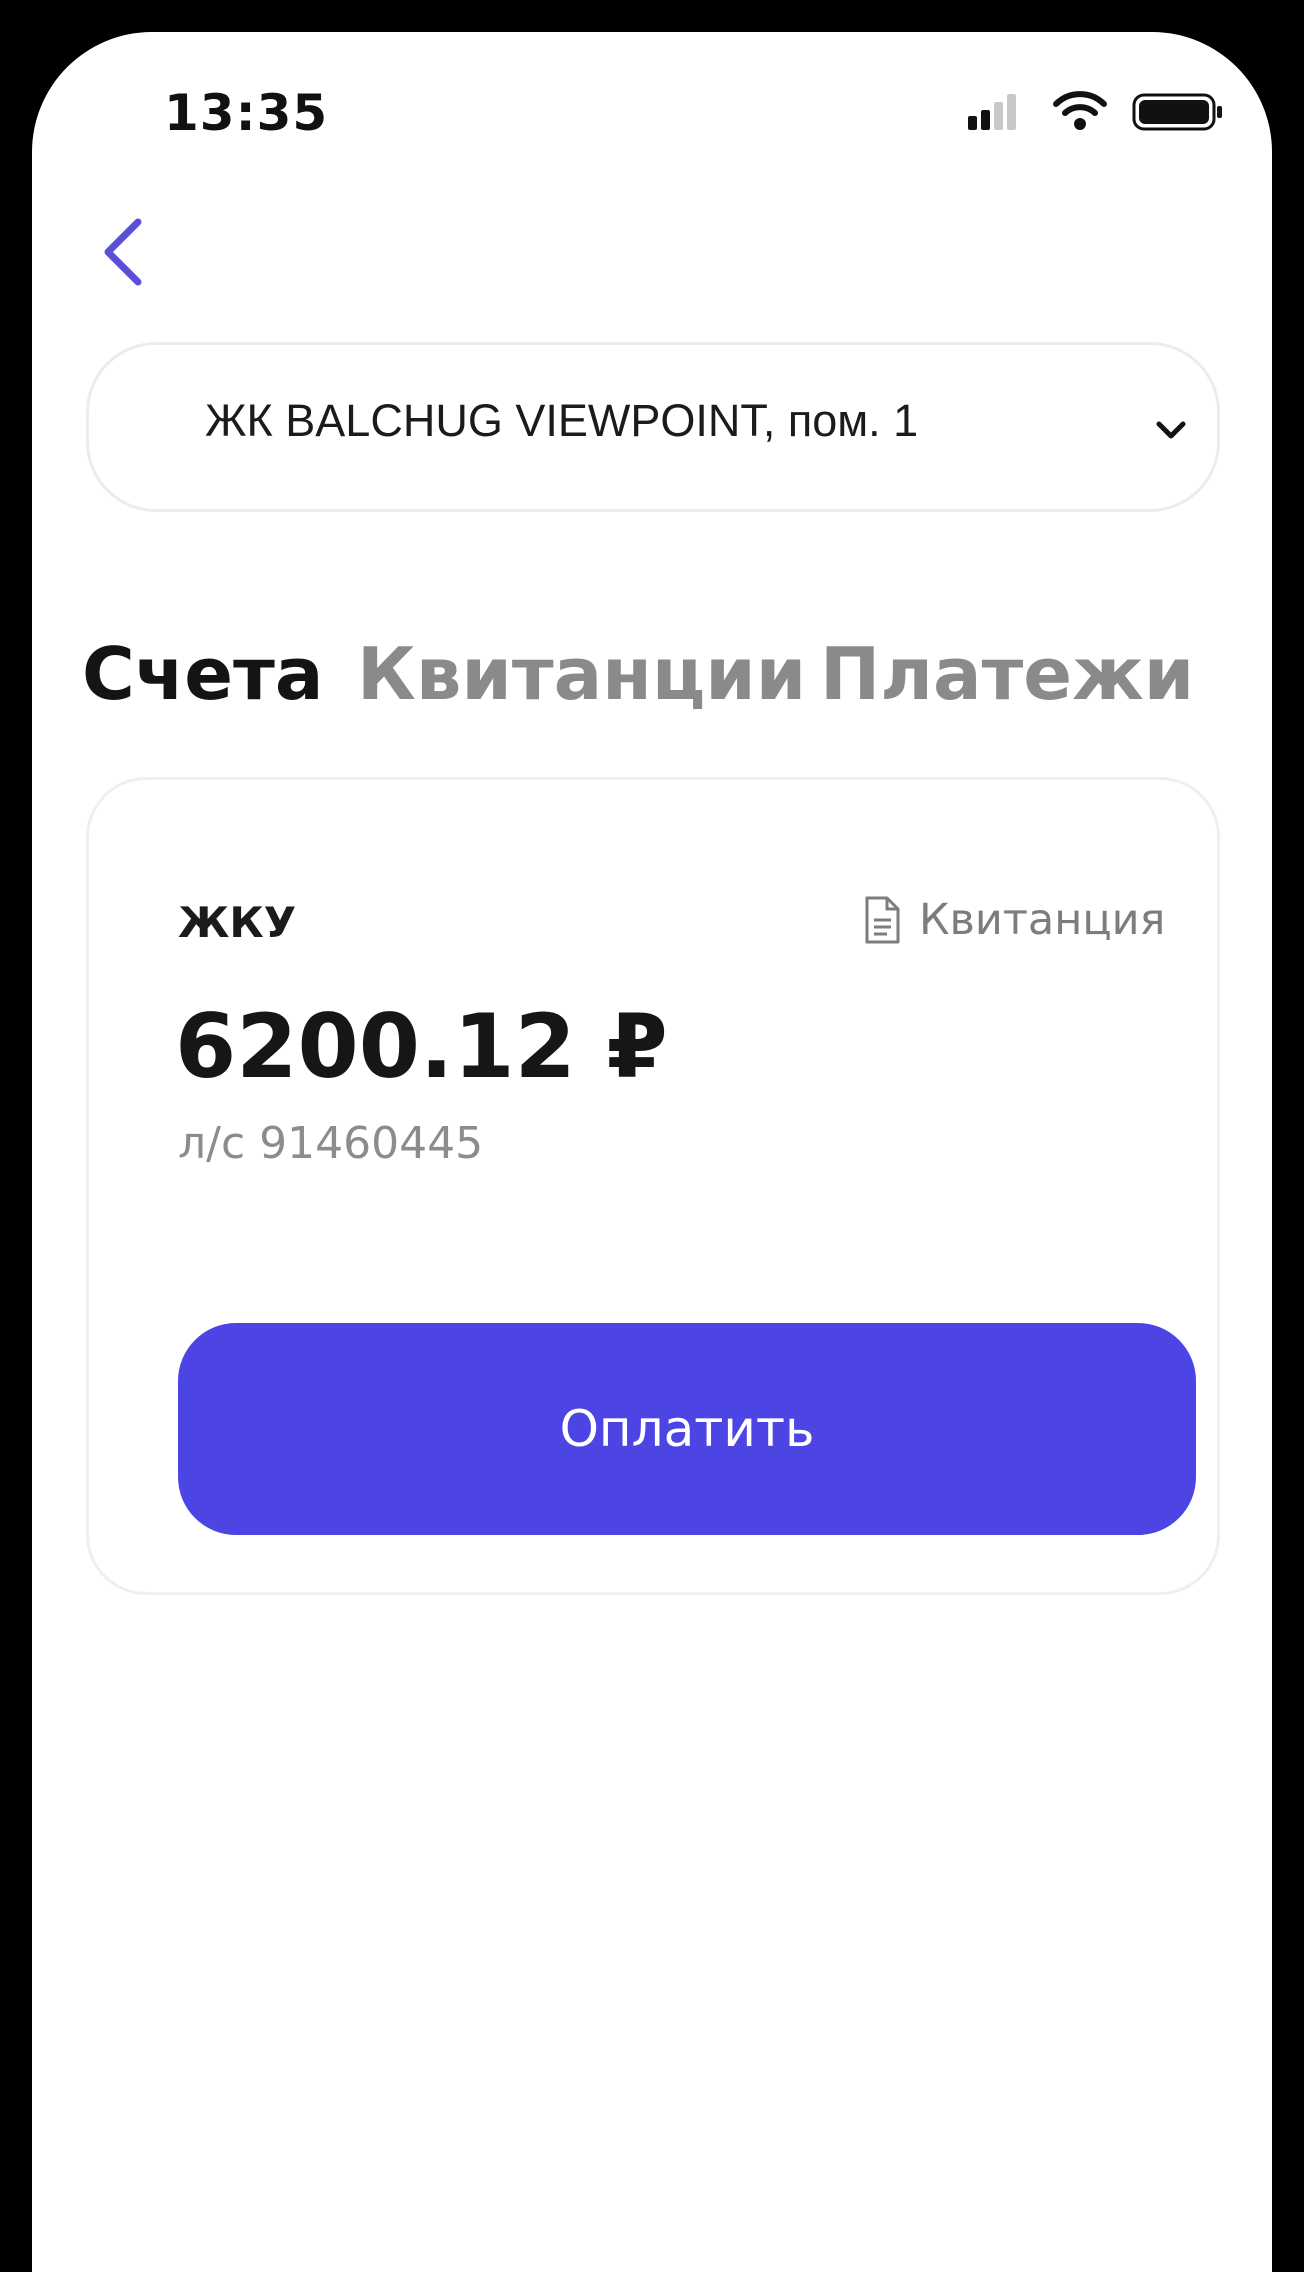 Image resolution: width=1304 pixels, height=2272 pixels. I want to click on status-icons, so click(1082, 116).